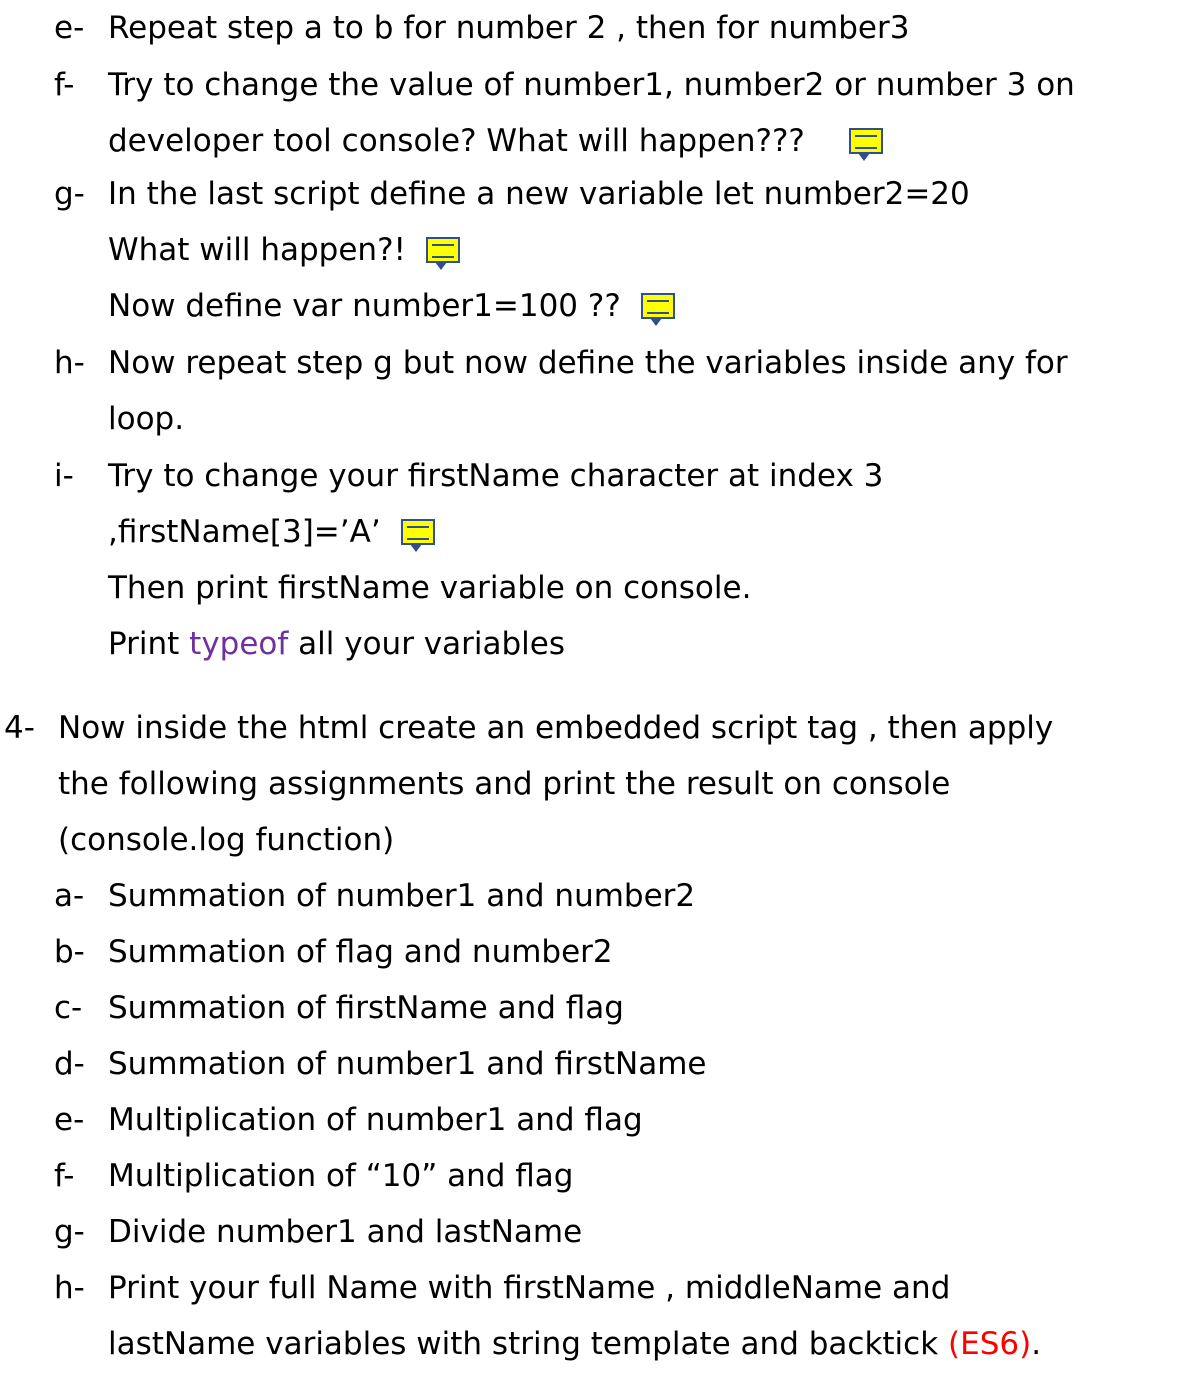  What do you see at coordinates (244, 532) in the screenshot?
I see `list-text-continuation: ,firstName[3]=’A’` at bounding box center [244, 532].